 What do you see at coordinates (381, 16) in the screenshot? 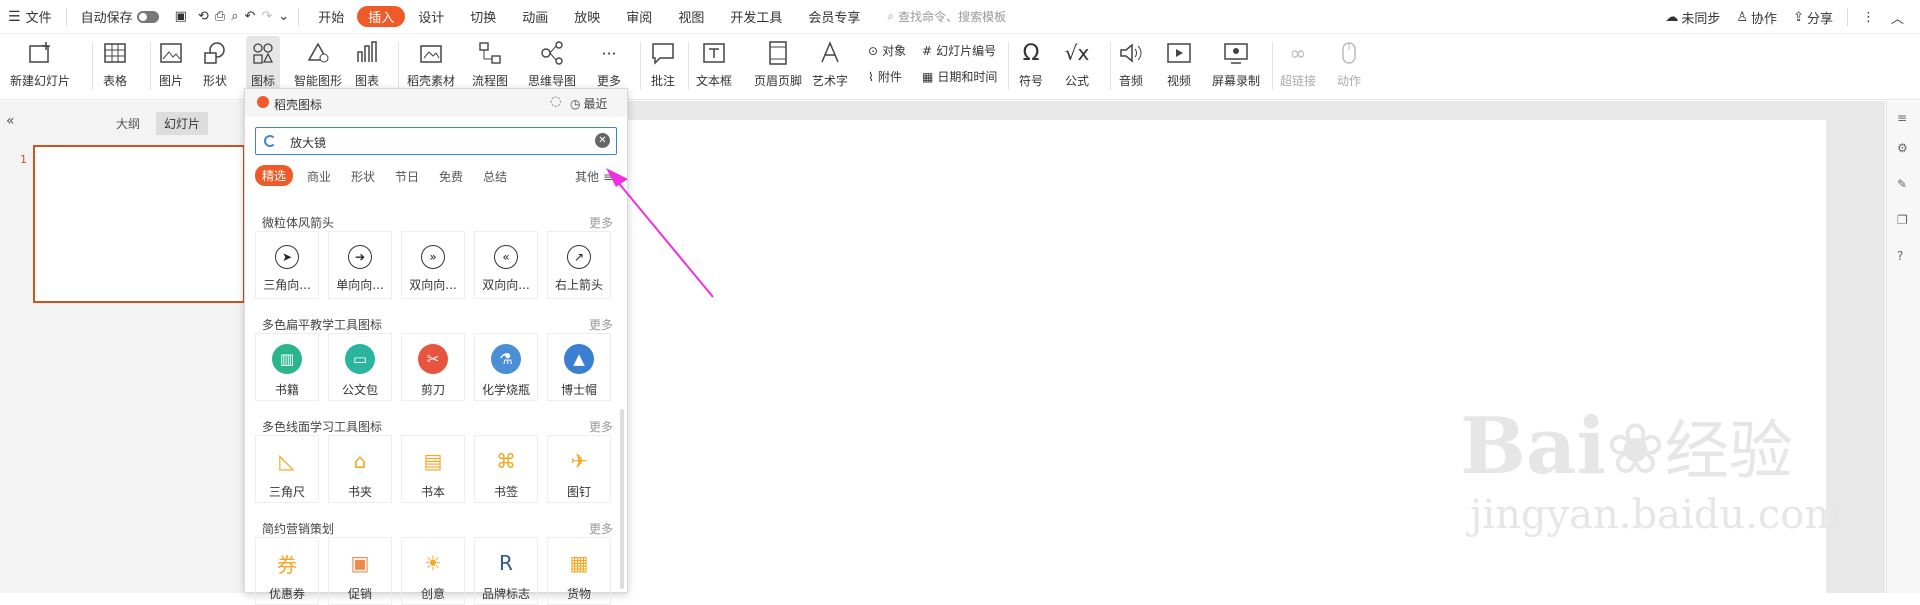
I see `tab-insert: 插入` at bounding box center [381, 16].